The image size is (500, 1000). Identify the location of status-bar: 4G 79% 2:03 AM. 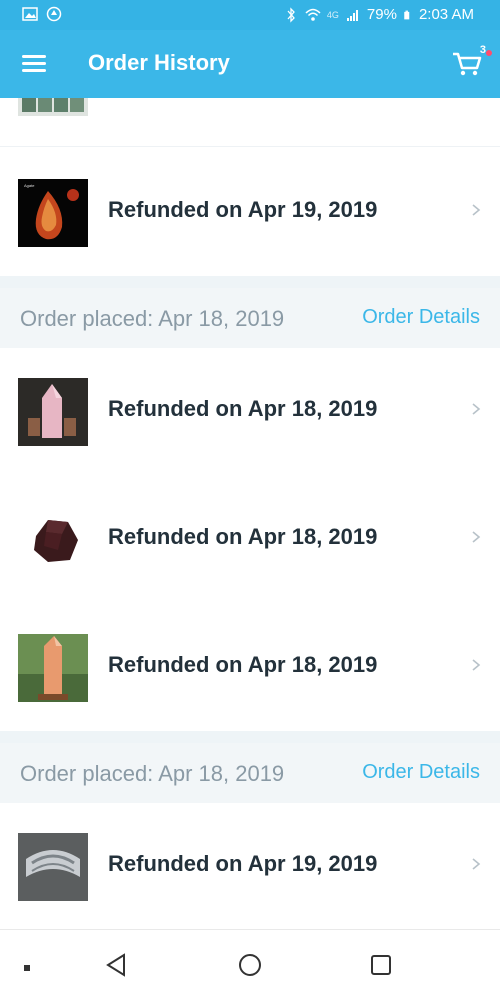
(250, 15).